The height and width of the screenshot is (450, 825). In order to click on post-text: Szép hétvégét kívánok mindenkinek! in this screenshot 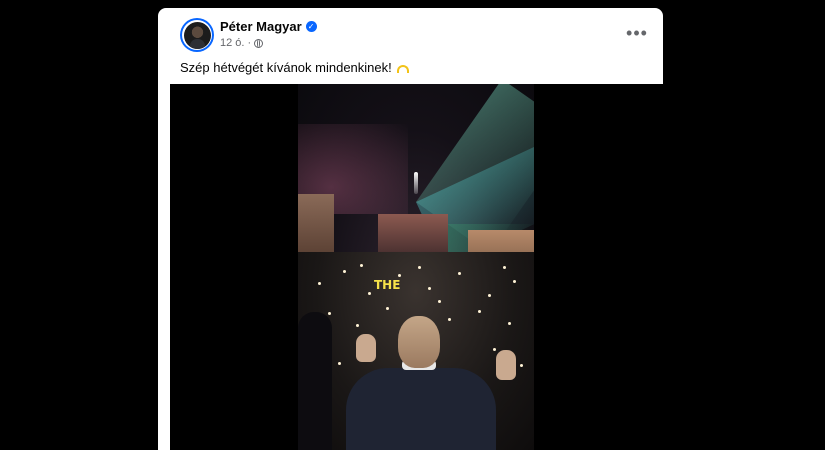, I will do `click(294, 67)`.